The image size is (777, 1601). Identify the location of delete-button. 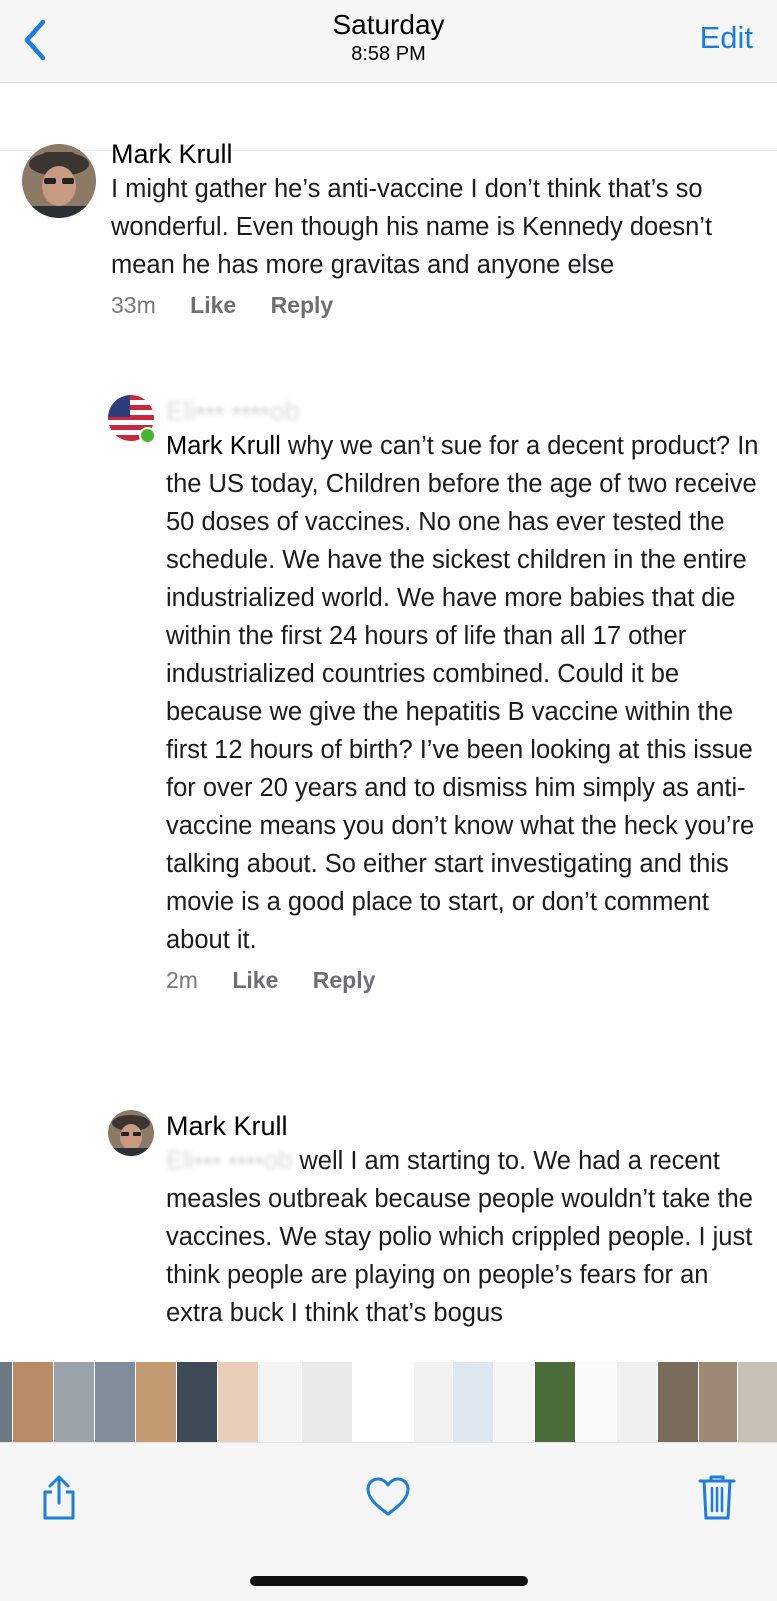
(717, 1497).